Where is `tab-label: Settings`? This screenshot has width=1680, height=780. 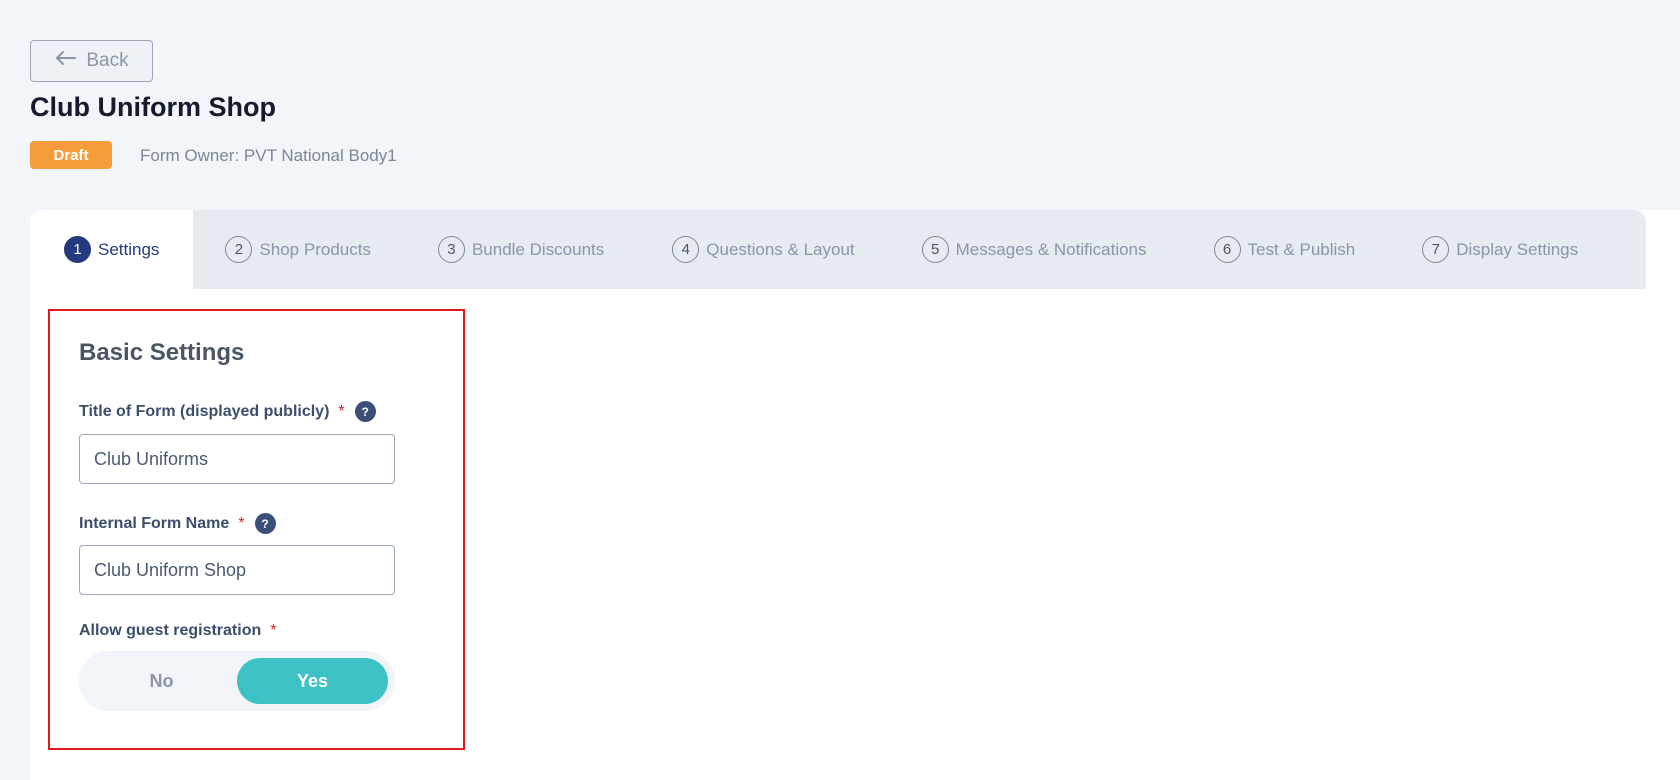 tab-label: Settings is located at coordinates (129, 249).